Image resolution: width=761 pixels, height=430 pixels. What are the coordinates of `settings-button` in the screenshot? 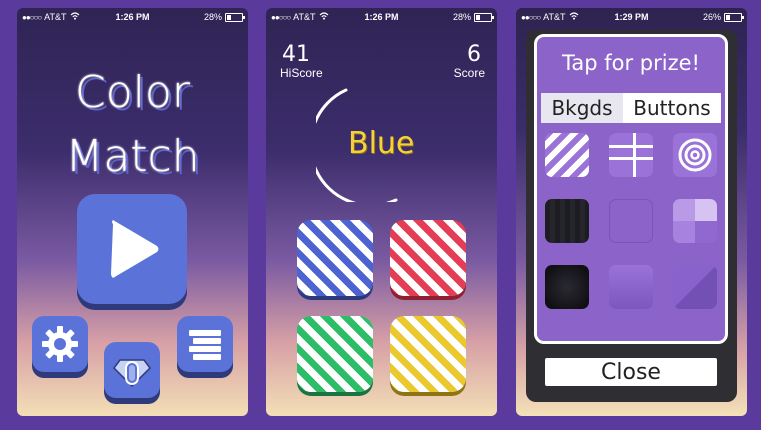 It's located at (60, 344).